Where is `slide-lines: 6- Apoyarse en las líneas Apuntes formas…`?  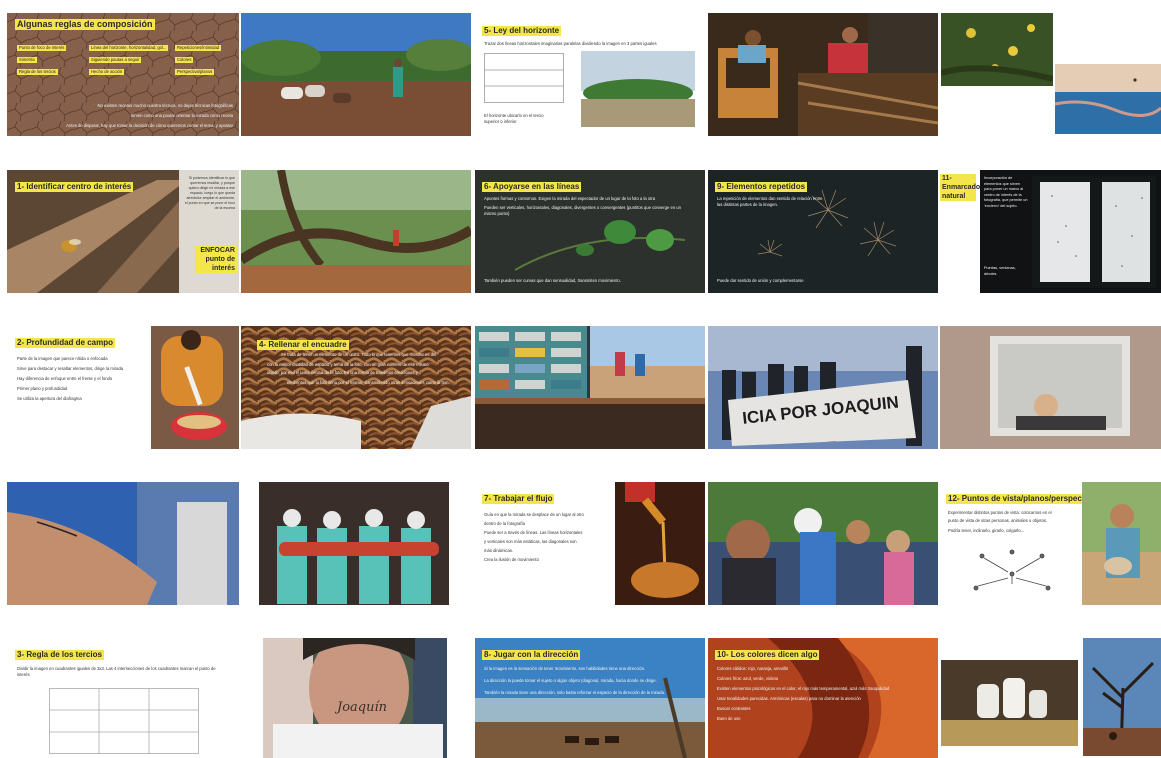
slide-lines: 6- Apoyarse en las líneas Apuntes formas… is located at coordinates (590, 231).